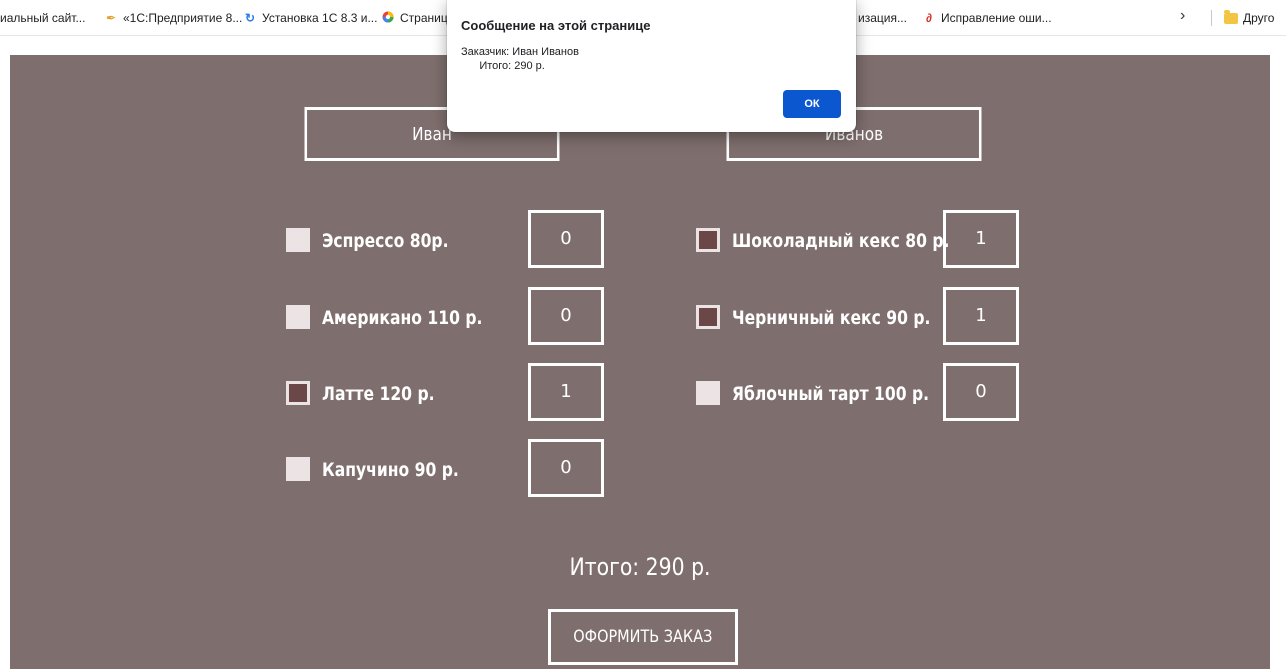 This screenshot has height=669, width=1286. I want to click on menu-item: Черничный кекс 90 р. 1, so click(861, 318).